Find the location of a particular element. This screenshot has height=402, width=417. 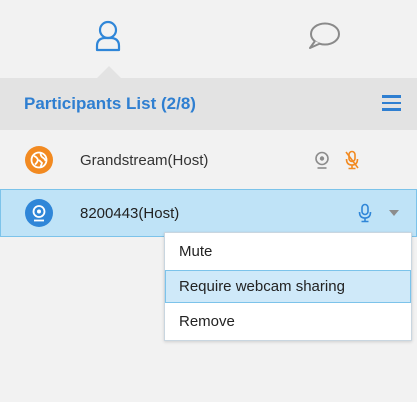

menu-item-remove: Remove is located at coordinates (288, 321).